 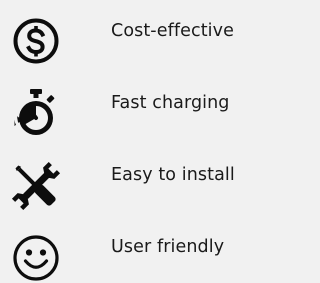 I want to click on feature-label: Easy to install, so click(x=173, y=175).